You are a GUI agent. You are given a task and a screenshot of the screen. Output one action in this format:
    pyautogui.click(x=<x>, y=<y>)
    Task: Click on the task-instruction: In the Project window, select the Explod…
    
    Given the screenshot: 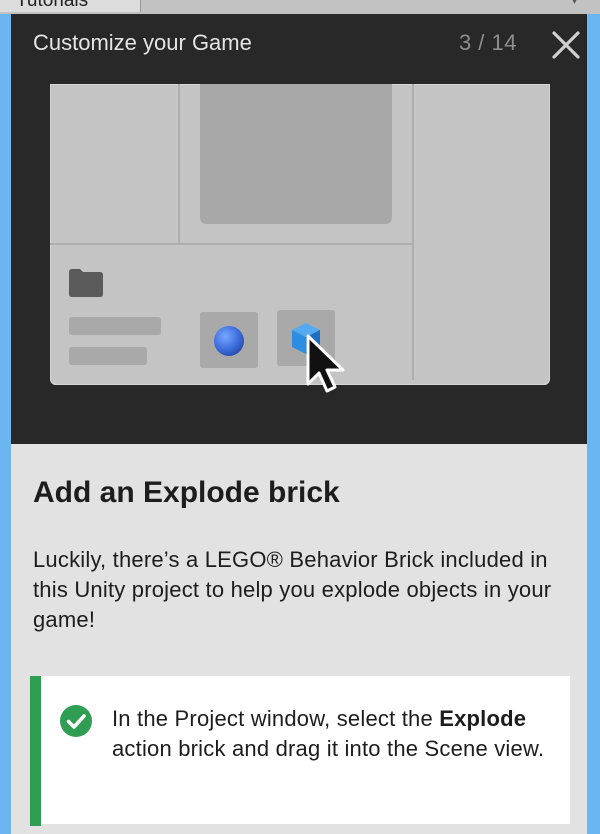 What is the action you would take?
    pyautogui.click(x=332, y=734)
    